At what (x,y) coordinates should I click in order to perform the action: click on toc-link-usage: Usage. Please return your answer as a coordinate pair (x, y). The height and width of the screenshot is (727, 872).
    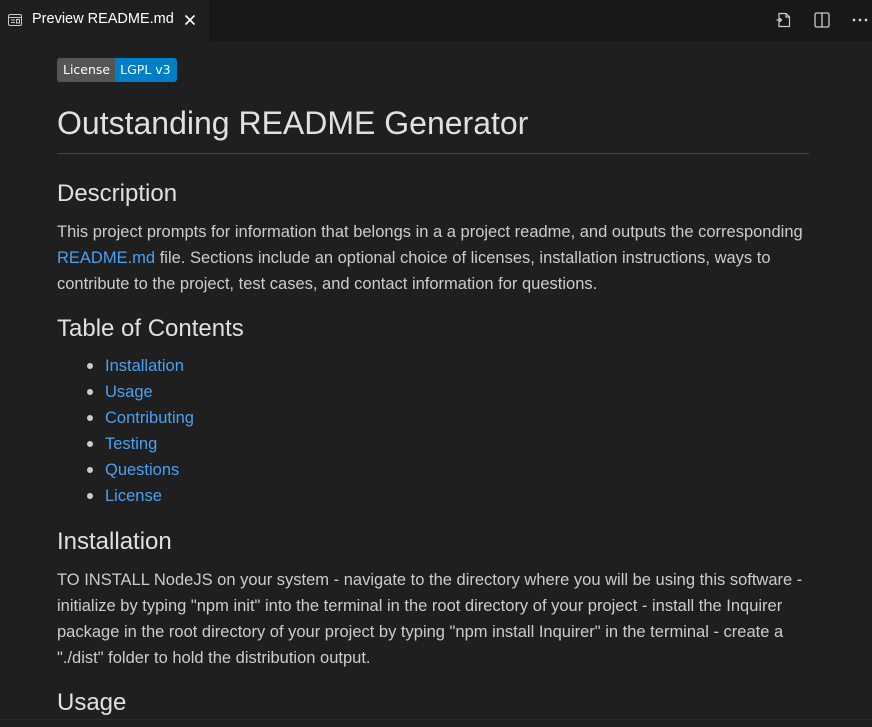
    Looking at the image, I should click on (129, 392).